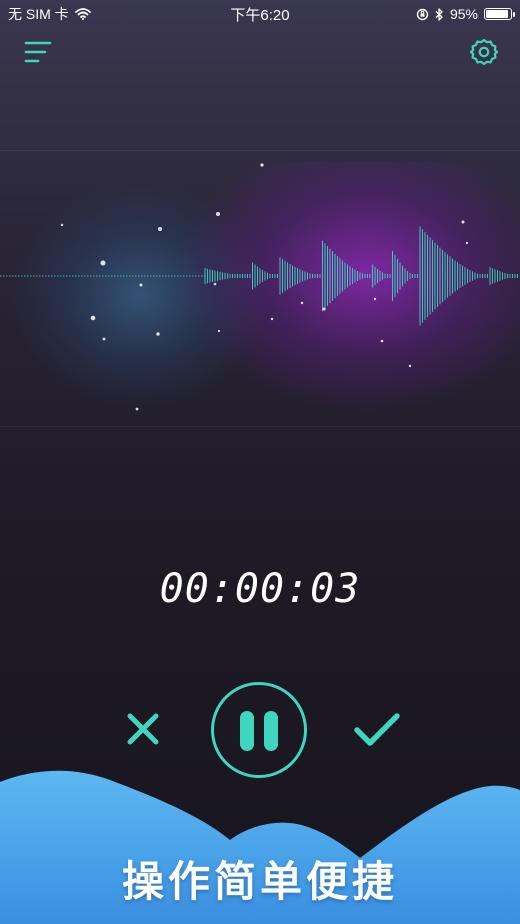  Describe the element at coordinates (82, 14) in the screenshot. I see `wifi-icon` at that location.